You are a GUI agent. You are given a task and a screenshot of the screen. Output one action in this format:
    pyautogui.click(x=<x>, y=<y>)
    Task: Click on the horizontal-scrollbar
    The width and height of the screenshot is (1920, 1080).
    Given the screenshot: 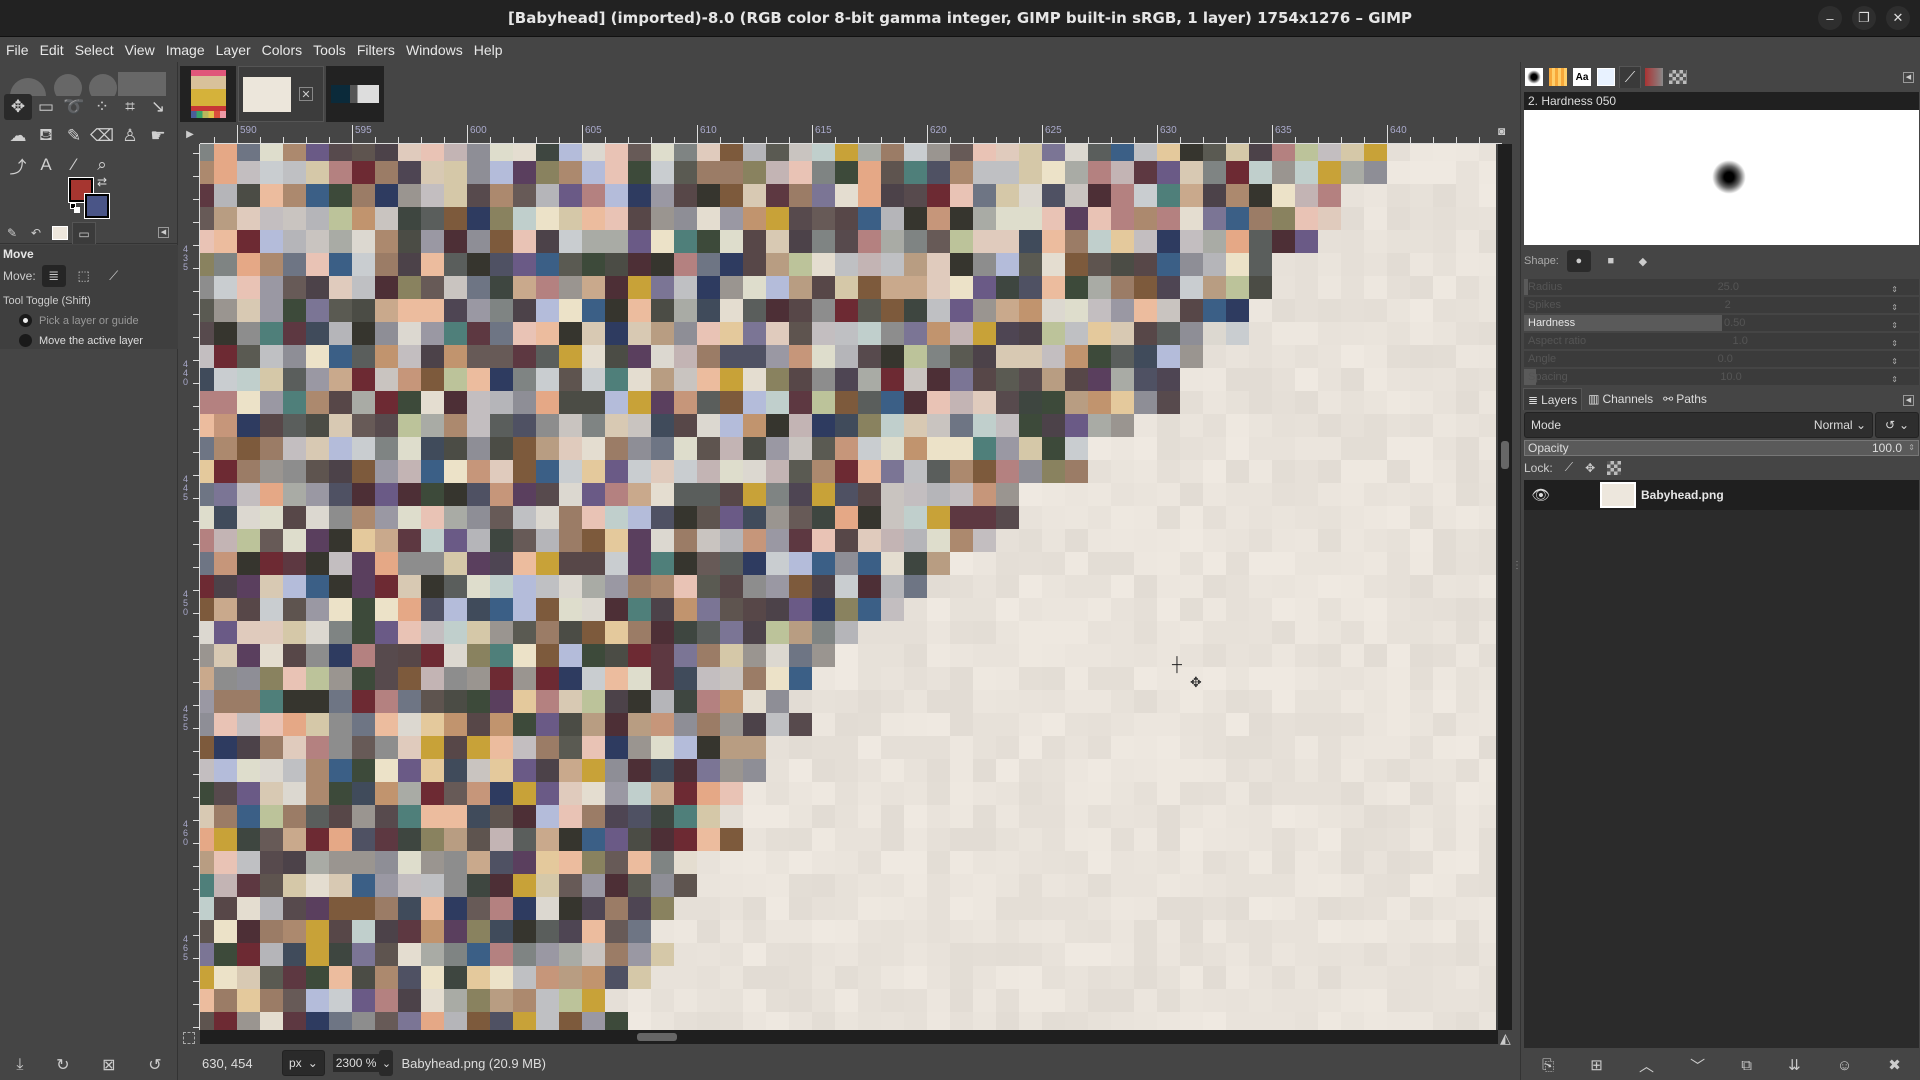 What is the action you would take?
    pyautogui.click(x=849, y=1037)
    